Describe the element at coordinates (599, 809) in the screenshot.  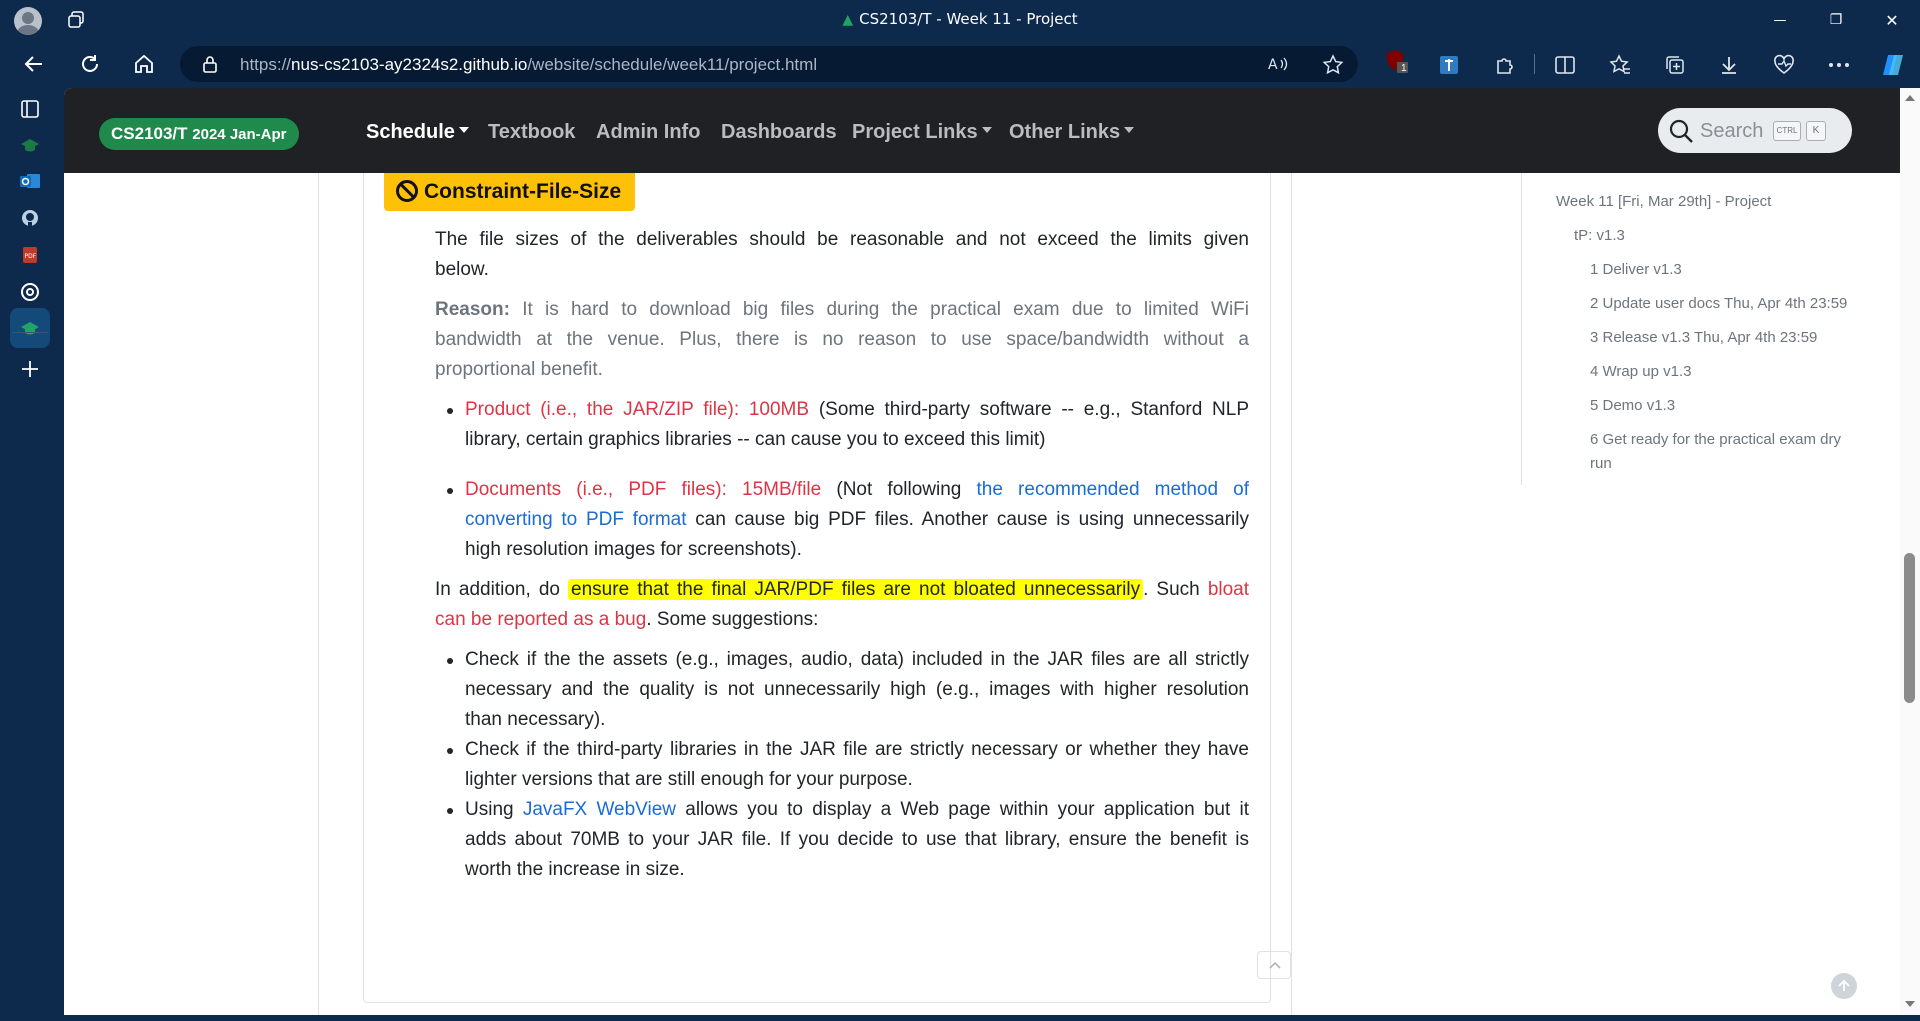
I see `javafx-webview-link: JavaFX WebView` at that location.